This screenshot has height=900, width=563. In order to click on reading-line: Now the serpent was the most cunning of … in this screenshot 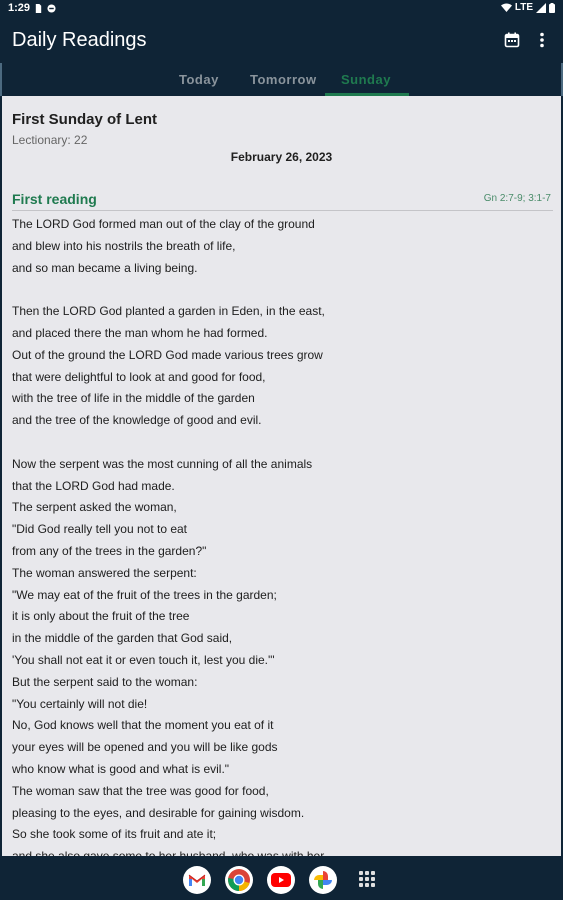, I will do `click(162, 463)`.